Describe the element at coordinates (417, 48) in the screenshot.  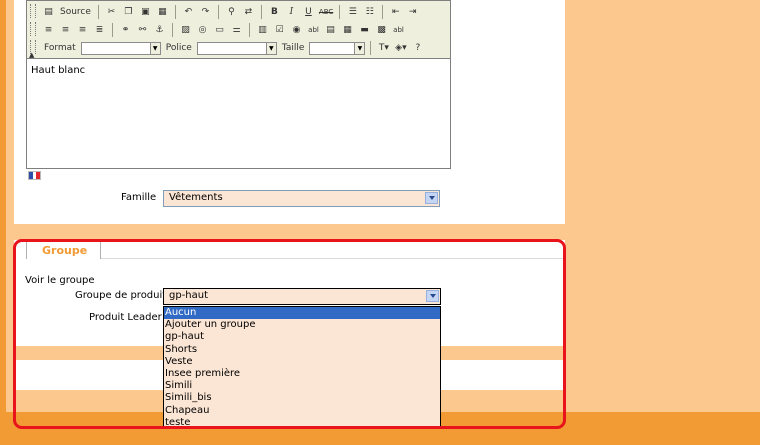
I see `help-icon: ?` at that location.